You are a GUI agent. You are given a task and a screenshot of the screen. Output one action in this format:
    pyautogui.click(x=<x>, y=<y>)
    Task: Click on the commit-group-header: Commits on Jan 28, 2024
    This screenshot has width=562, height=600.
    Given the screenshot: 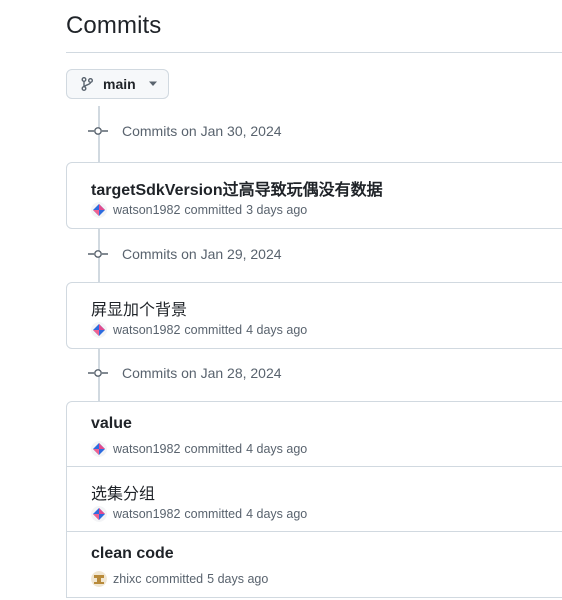 What is the action you would take?
    pyautogui.click(x=185, y=373)
    